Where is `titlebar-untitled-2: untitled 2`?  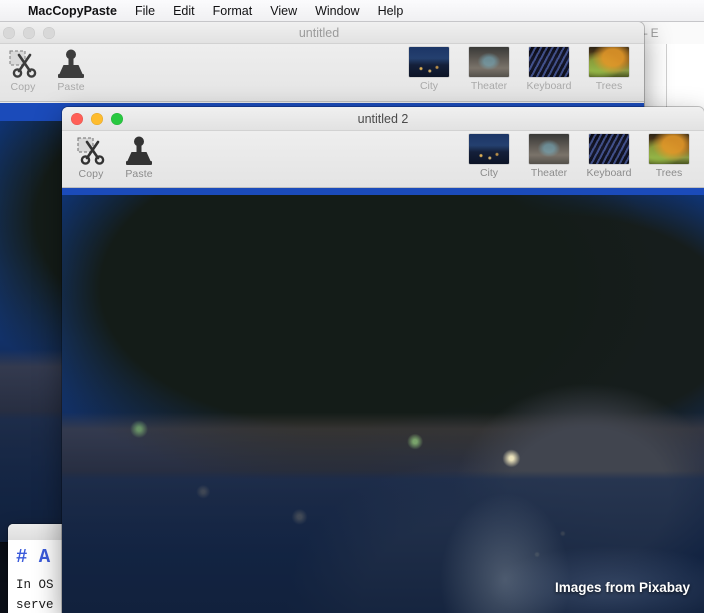
titlebar-untitled-2: untitled 2 is located at coordinates (383, 119).